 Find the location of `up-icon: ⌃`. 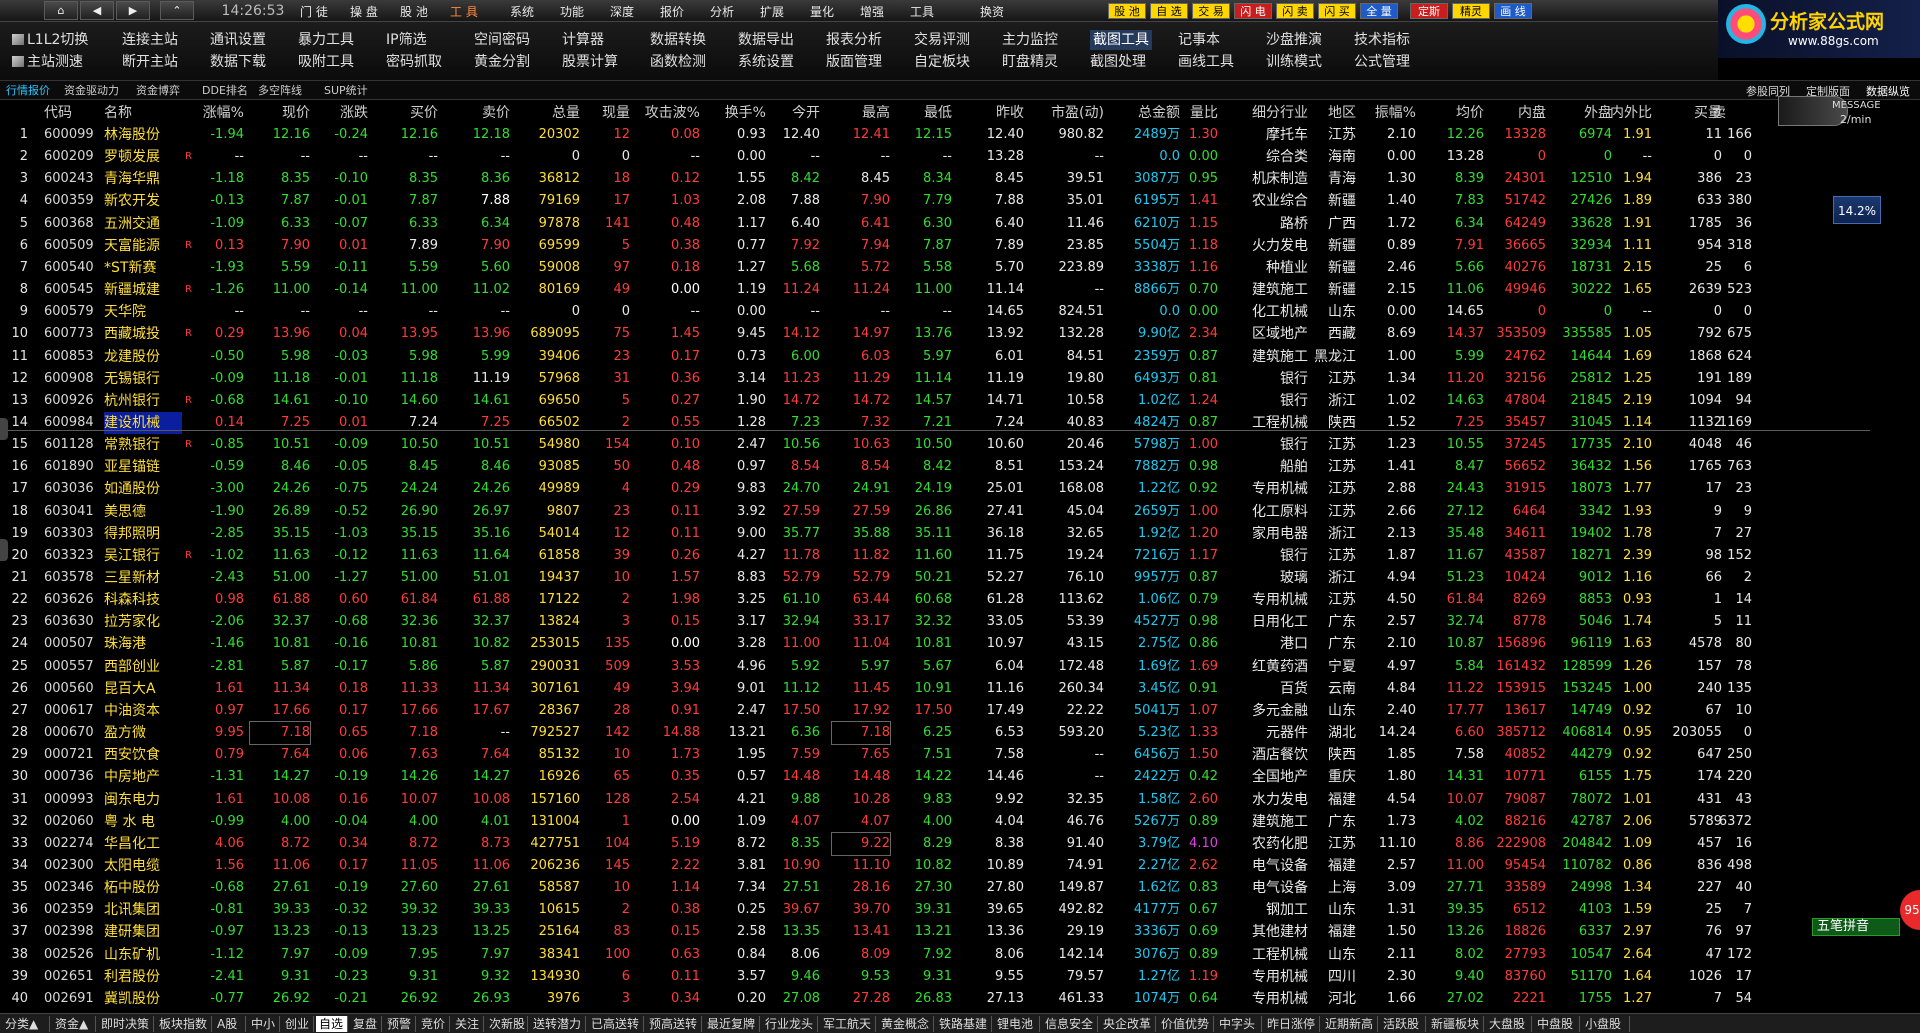

up-icon: ⌃ is located at coordinates (177, 10).